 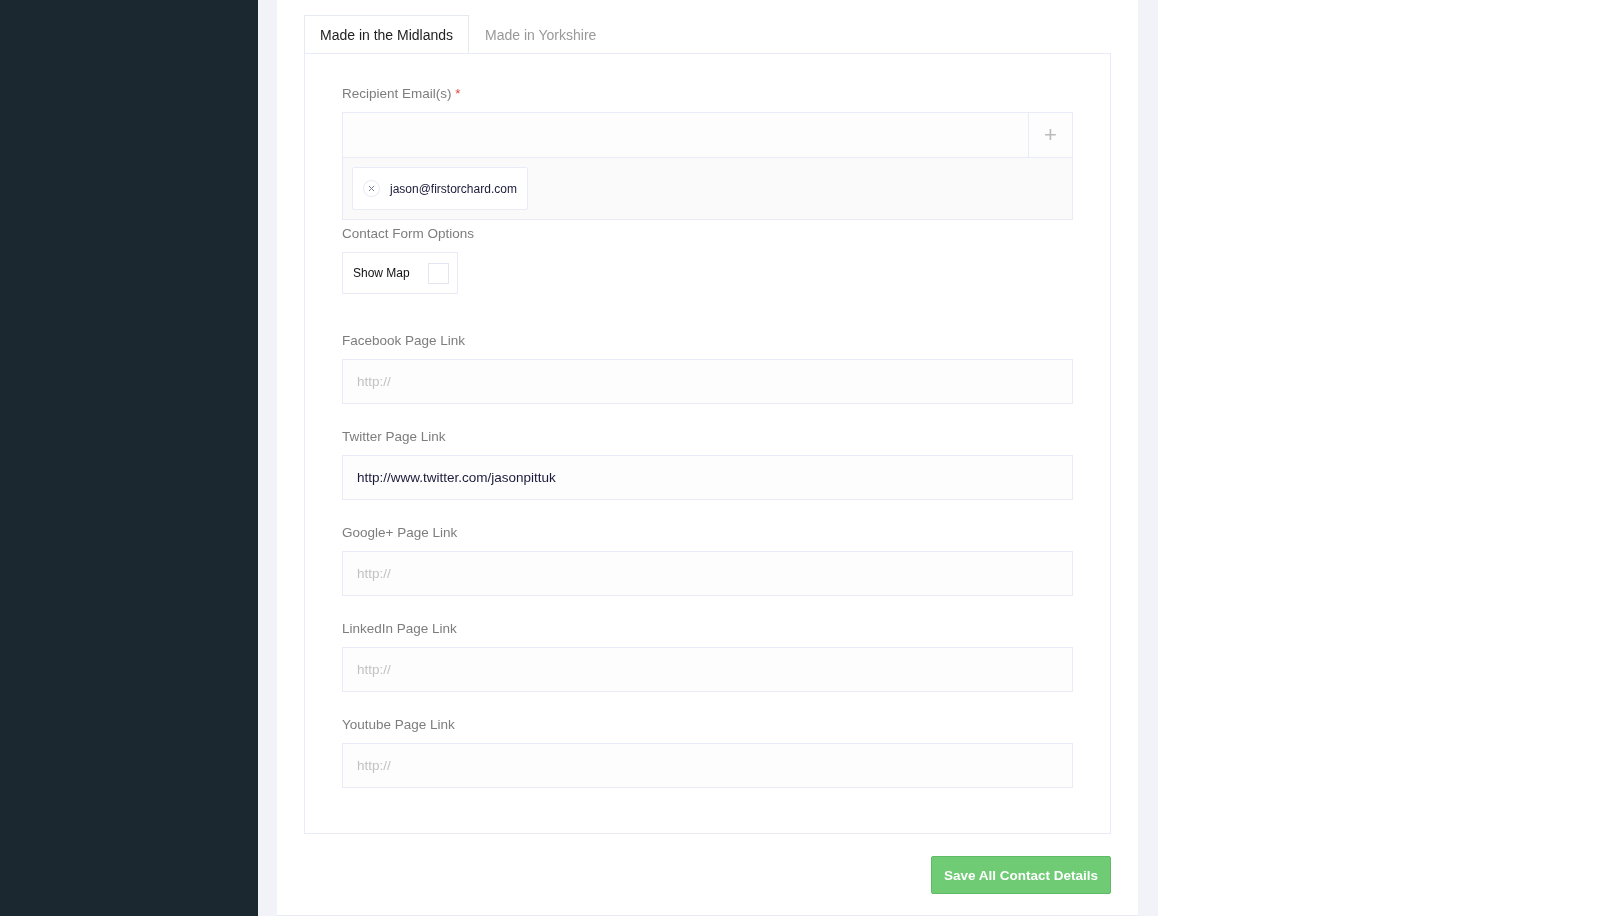 What do you see at coordinates (401, 93) in the screenshot?
I see `field-label: Recipient Email(s) *` at bounding box center [401, 93].